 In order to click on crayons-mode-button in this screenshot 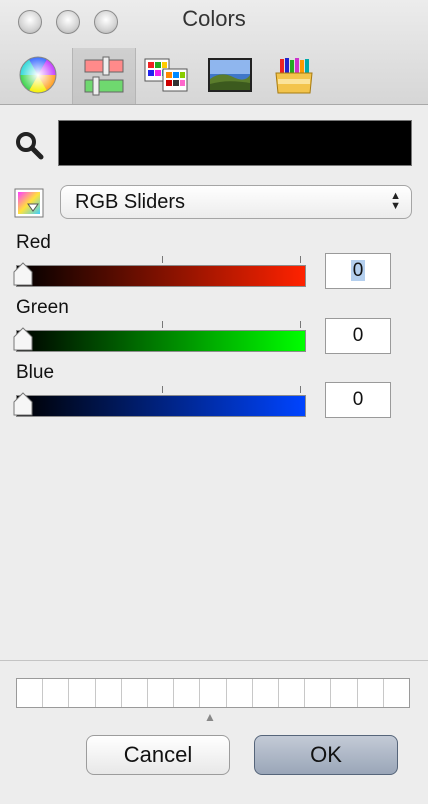, I will do `click(294, 75)`.